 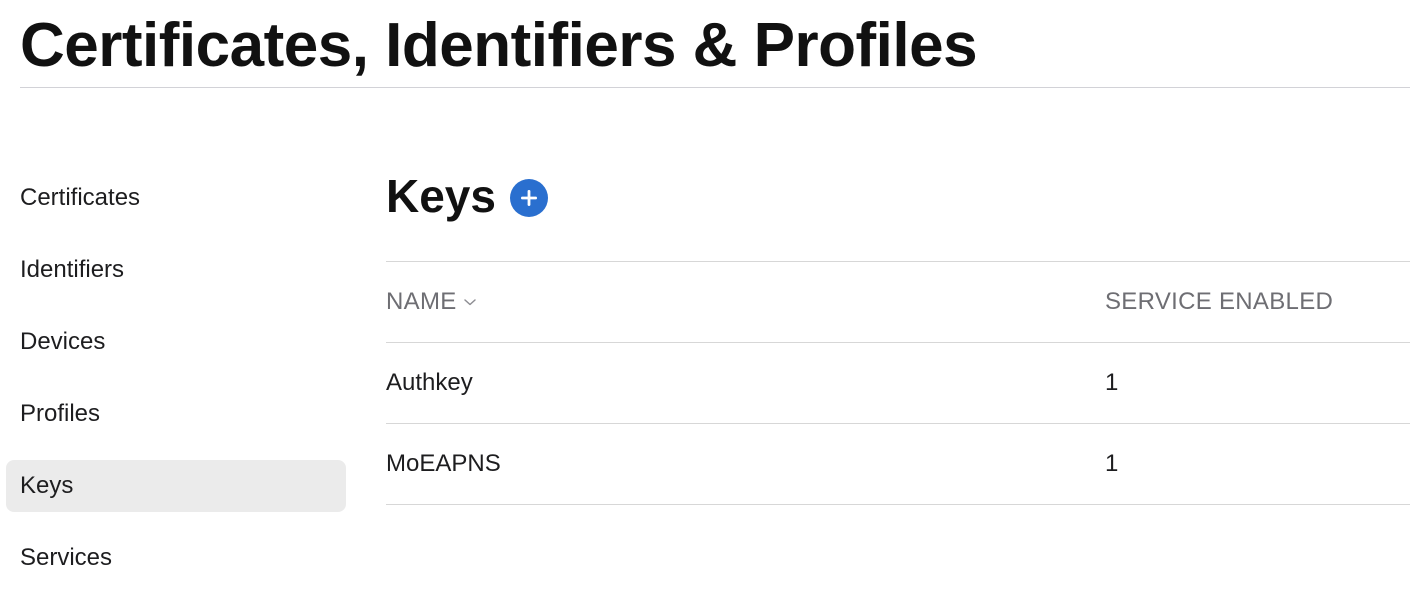 What do you see at coordinates (176, 414) in the screenshot?
I see `sidebar-item-profiles: Profiles` at bounding box center [176, 414].